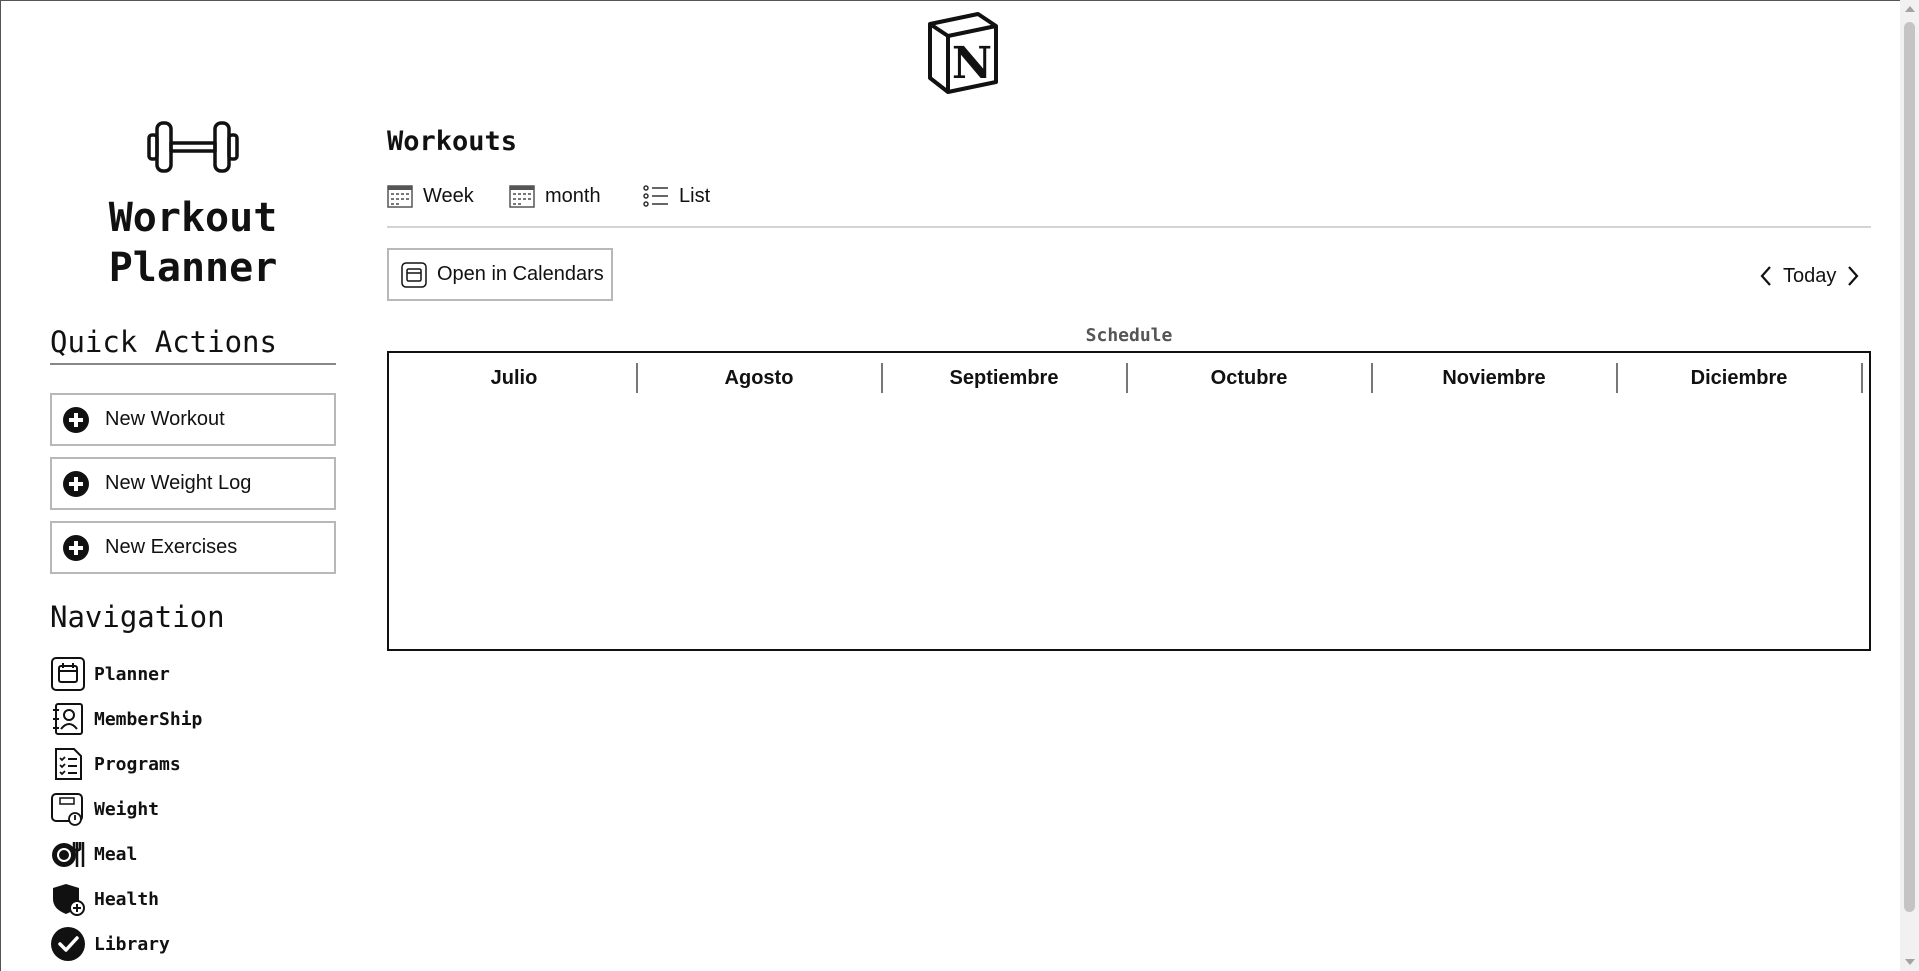 Image resolution: width=1919 pixels, height=971 pixels. Describe the element at coordinates (1766, 276) in the screenshot. I see `chevron-left-icon` at that location.